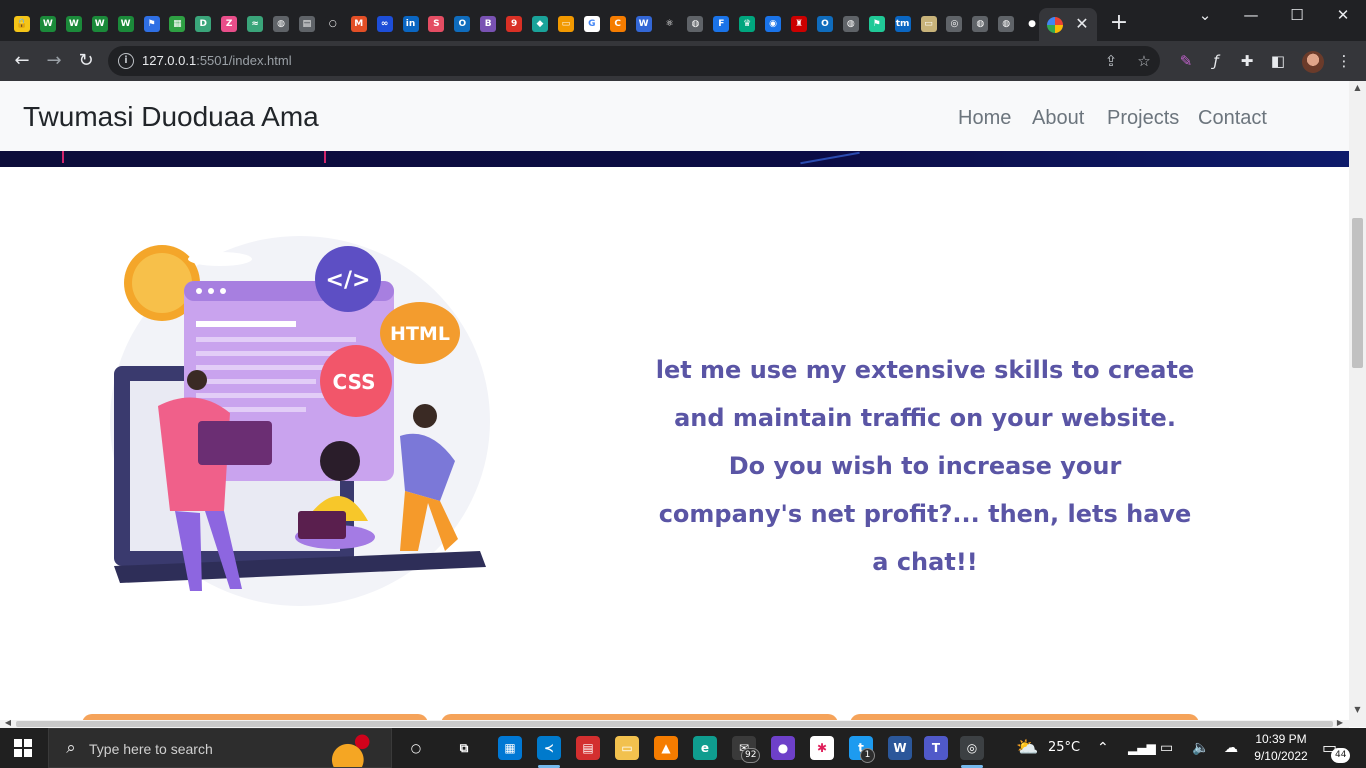  What do you see at coordinates (1027, 748) in the screenshot?
I see `weather-icon: ⛅` at bounding box center [1027, 748].